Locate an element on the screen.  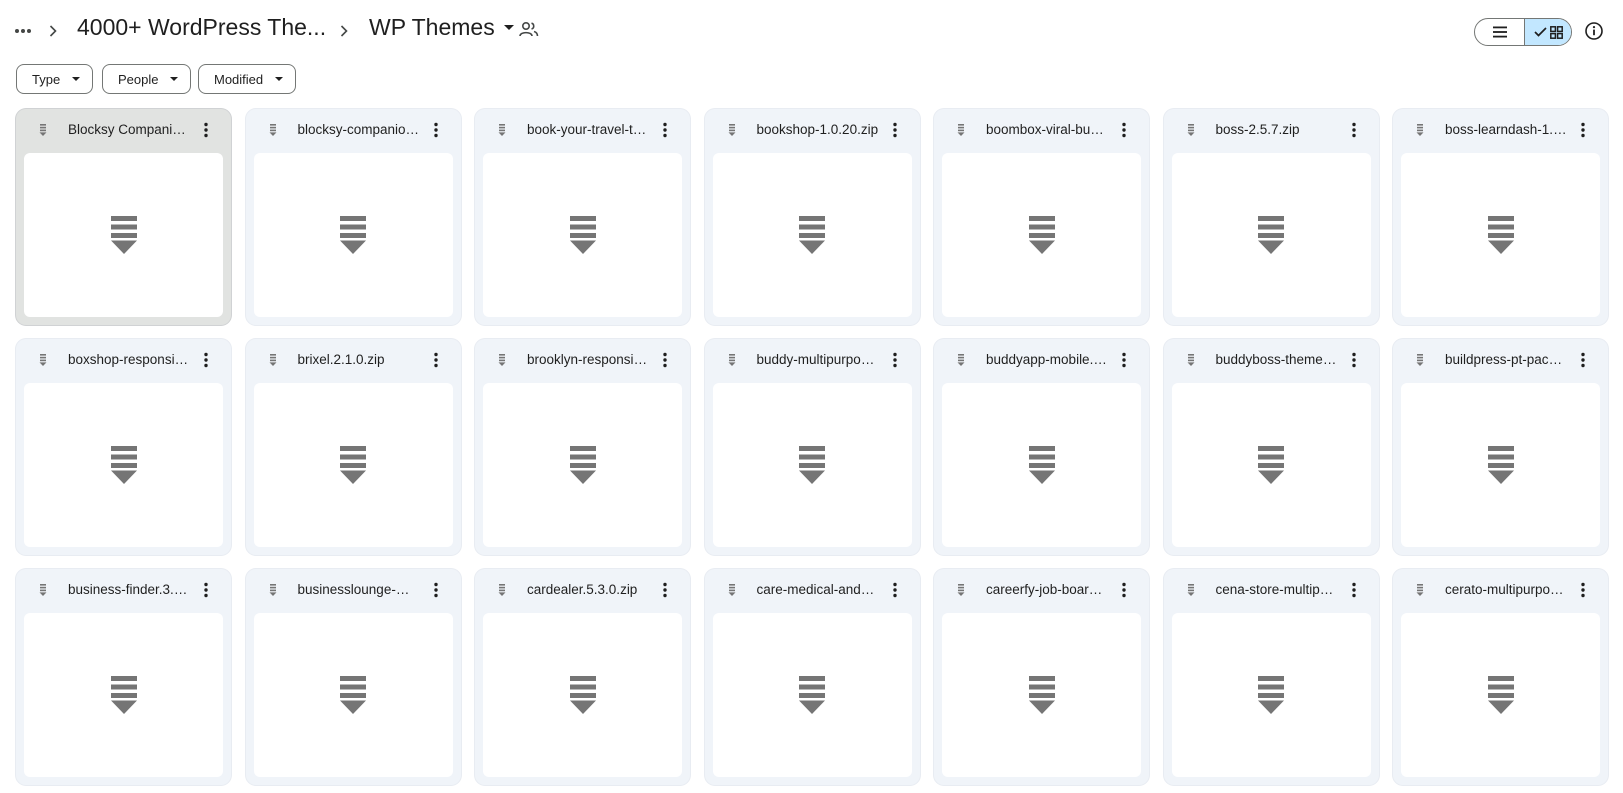
file-card: book-your-travel-theme.zip is located at coordinates (582, 217).